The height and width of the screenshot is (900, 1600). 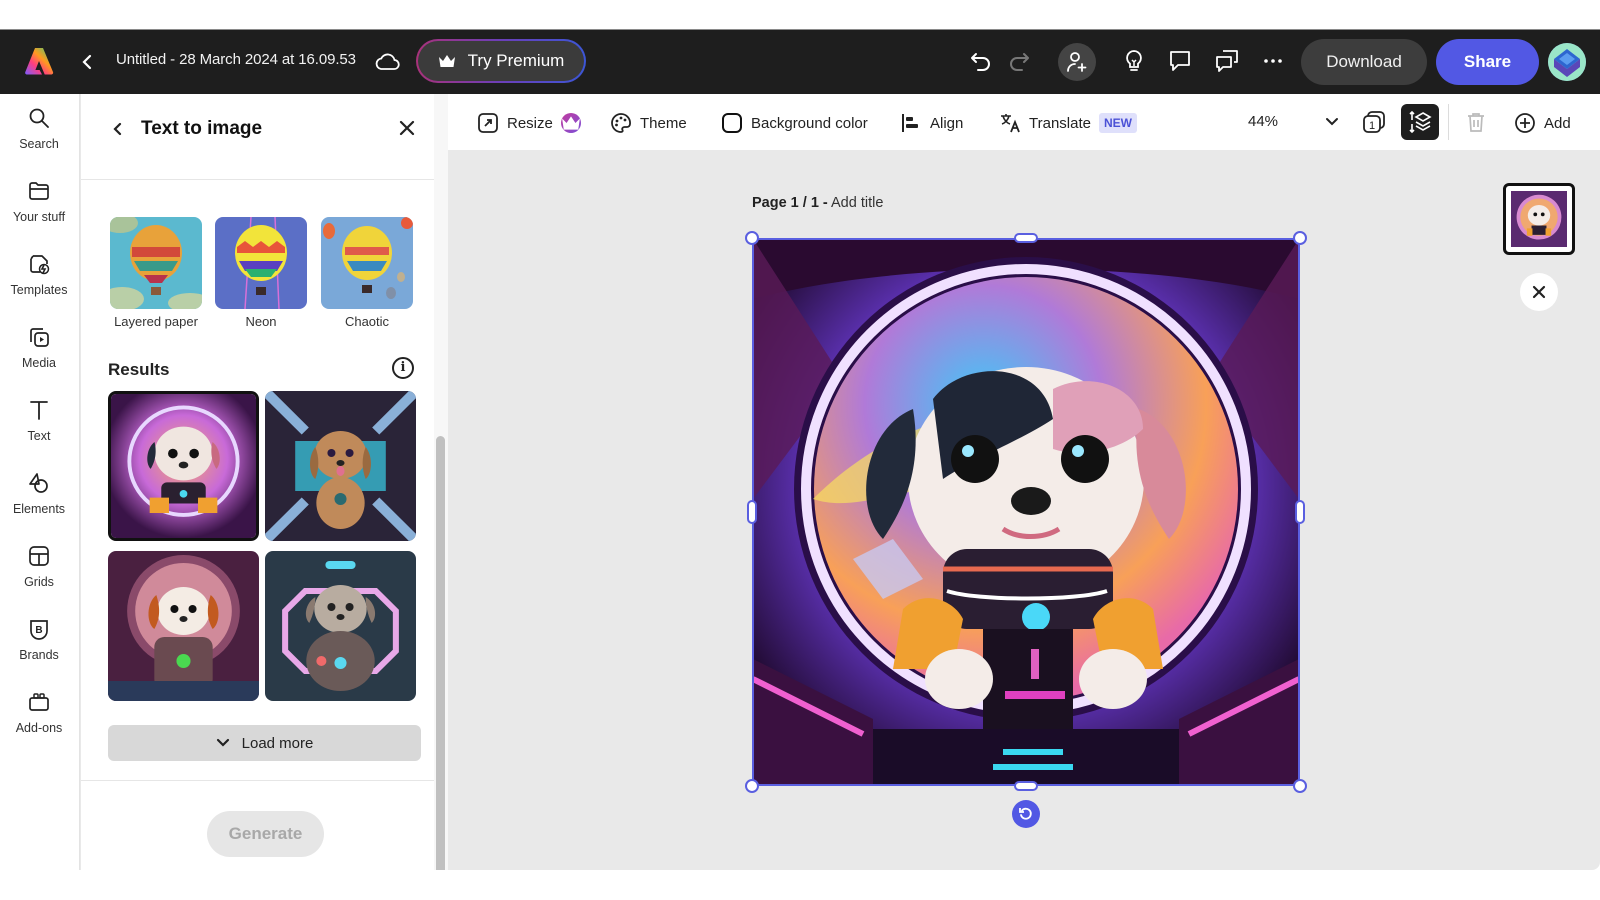 I want to click on invite-user-icon, so click(x=1077, y=62).